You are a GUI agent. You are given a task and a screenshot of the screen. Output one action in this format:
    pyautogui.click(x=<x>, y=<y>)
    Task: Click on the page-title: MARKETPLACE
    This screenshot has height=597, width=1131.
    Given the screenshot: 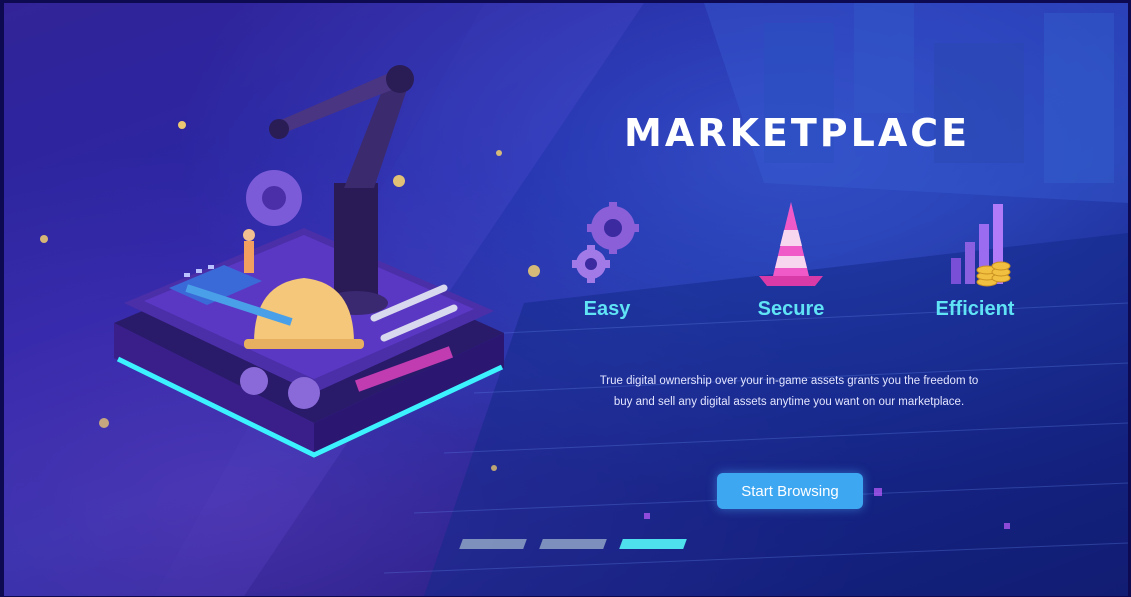 What is the action you would take?
    pyautogui.click(x=797, y=133)
    